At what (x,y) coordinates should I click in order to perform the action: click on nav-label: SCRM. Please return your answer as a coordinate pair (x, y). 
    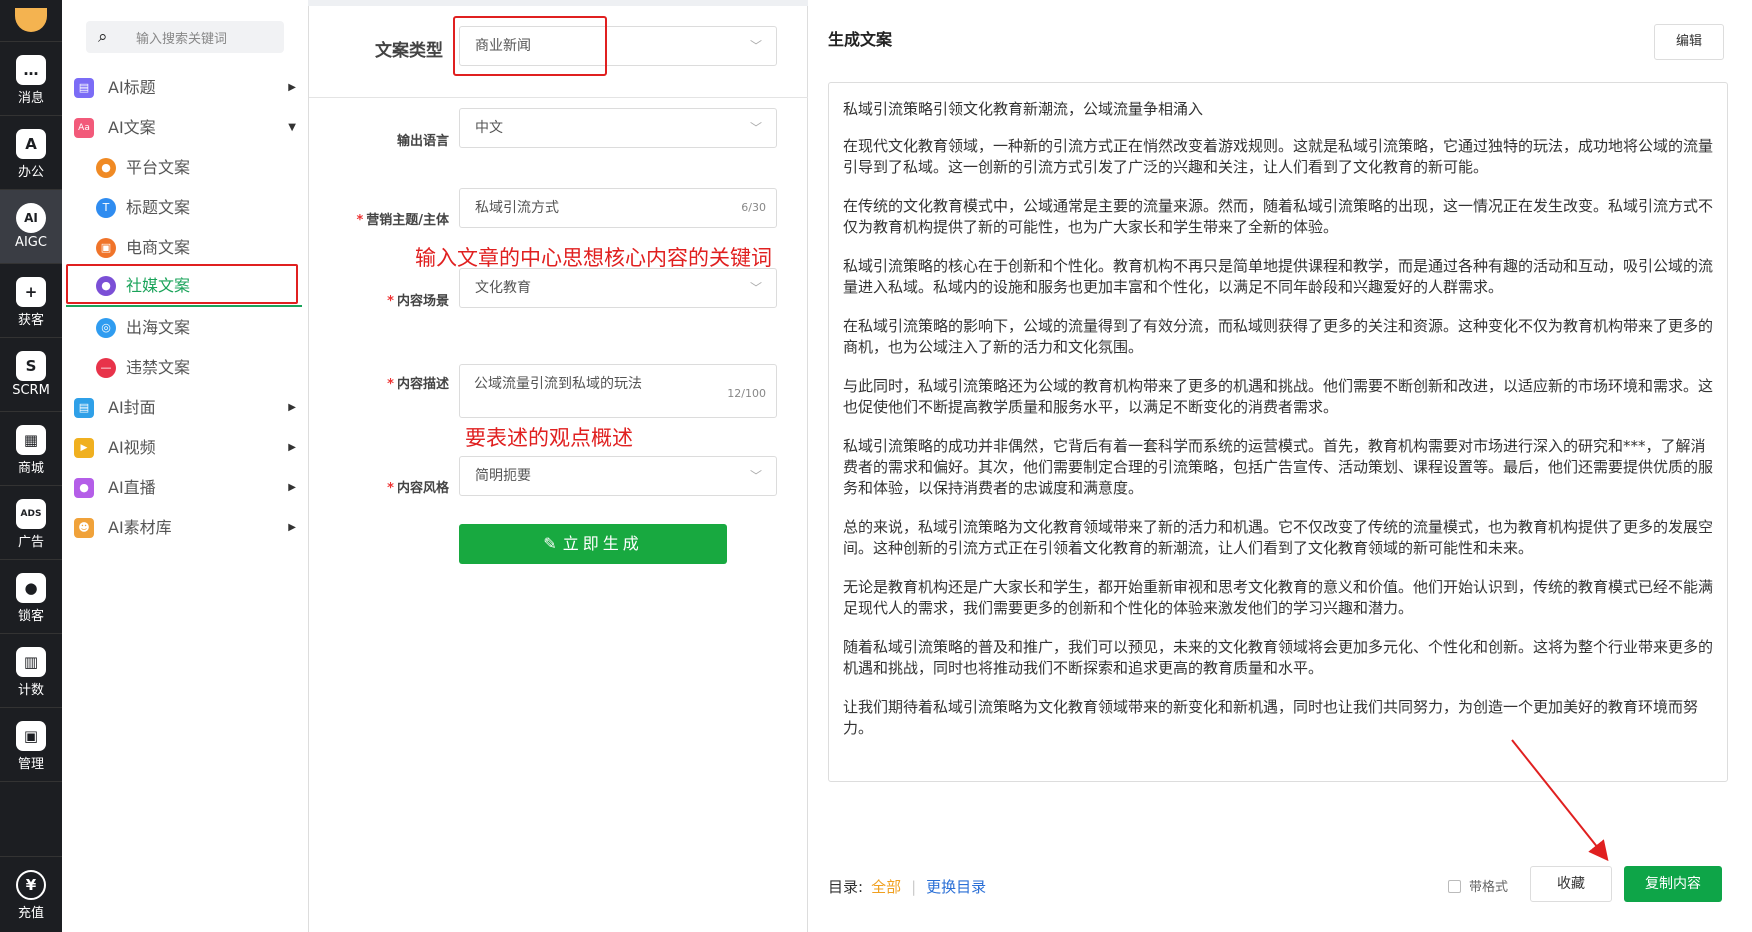
    Looking at the image, I should click on (31, 390).